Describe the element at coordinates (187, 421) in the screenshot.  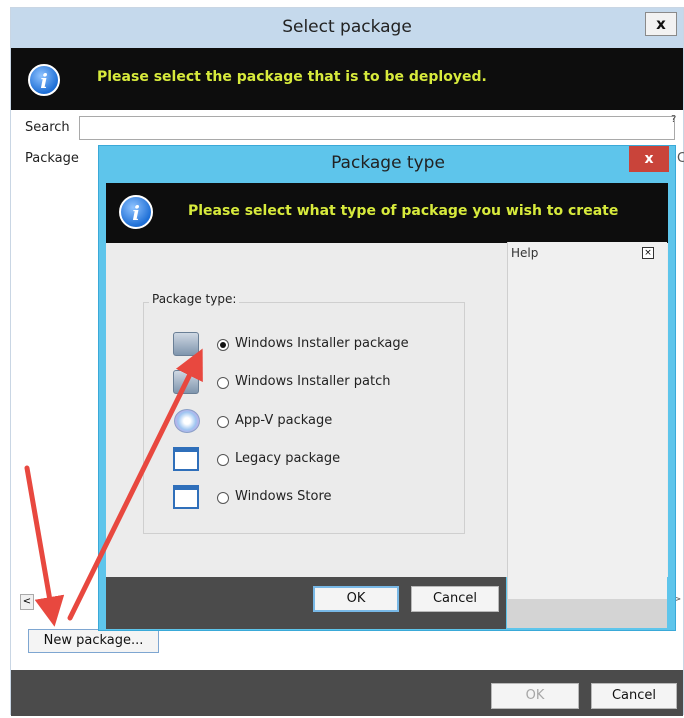
I see `app-v-icon` at that location.